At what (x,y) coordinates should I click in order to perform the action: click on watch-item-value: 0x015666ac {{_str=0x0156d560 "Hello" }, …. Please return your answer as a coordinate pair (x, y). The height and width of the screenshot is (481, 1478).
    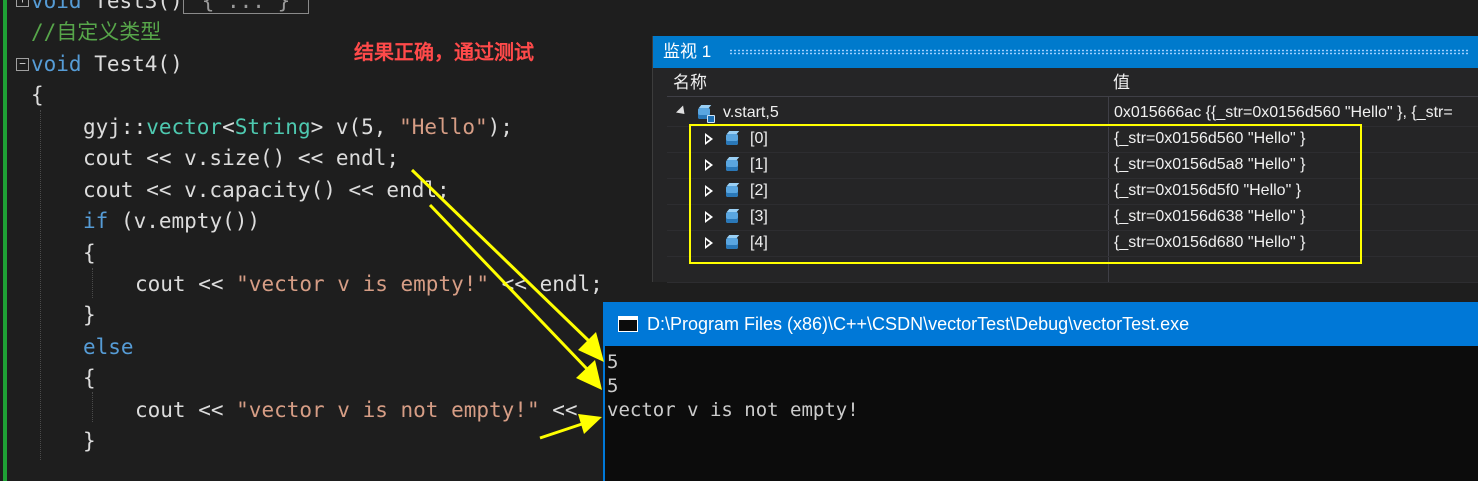
    Looking at the image, I should click on (1283, 112).